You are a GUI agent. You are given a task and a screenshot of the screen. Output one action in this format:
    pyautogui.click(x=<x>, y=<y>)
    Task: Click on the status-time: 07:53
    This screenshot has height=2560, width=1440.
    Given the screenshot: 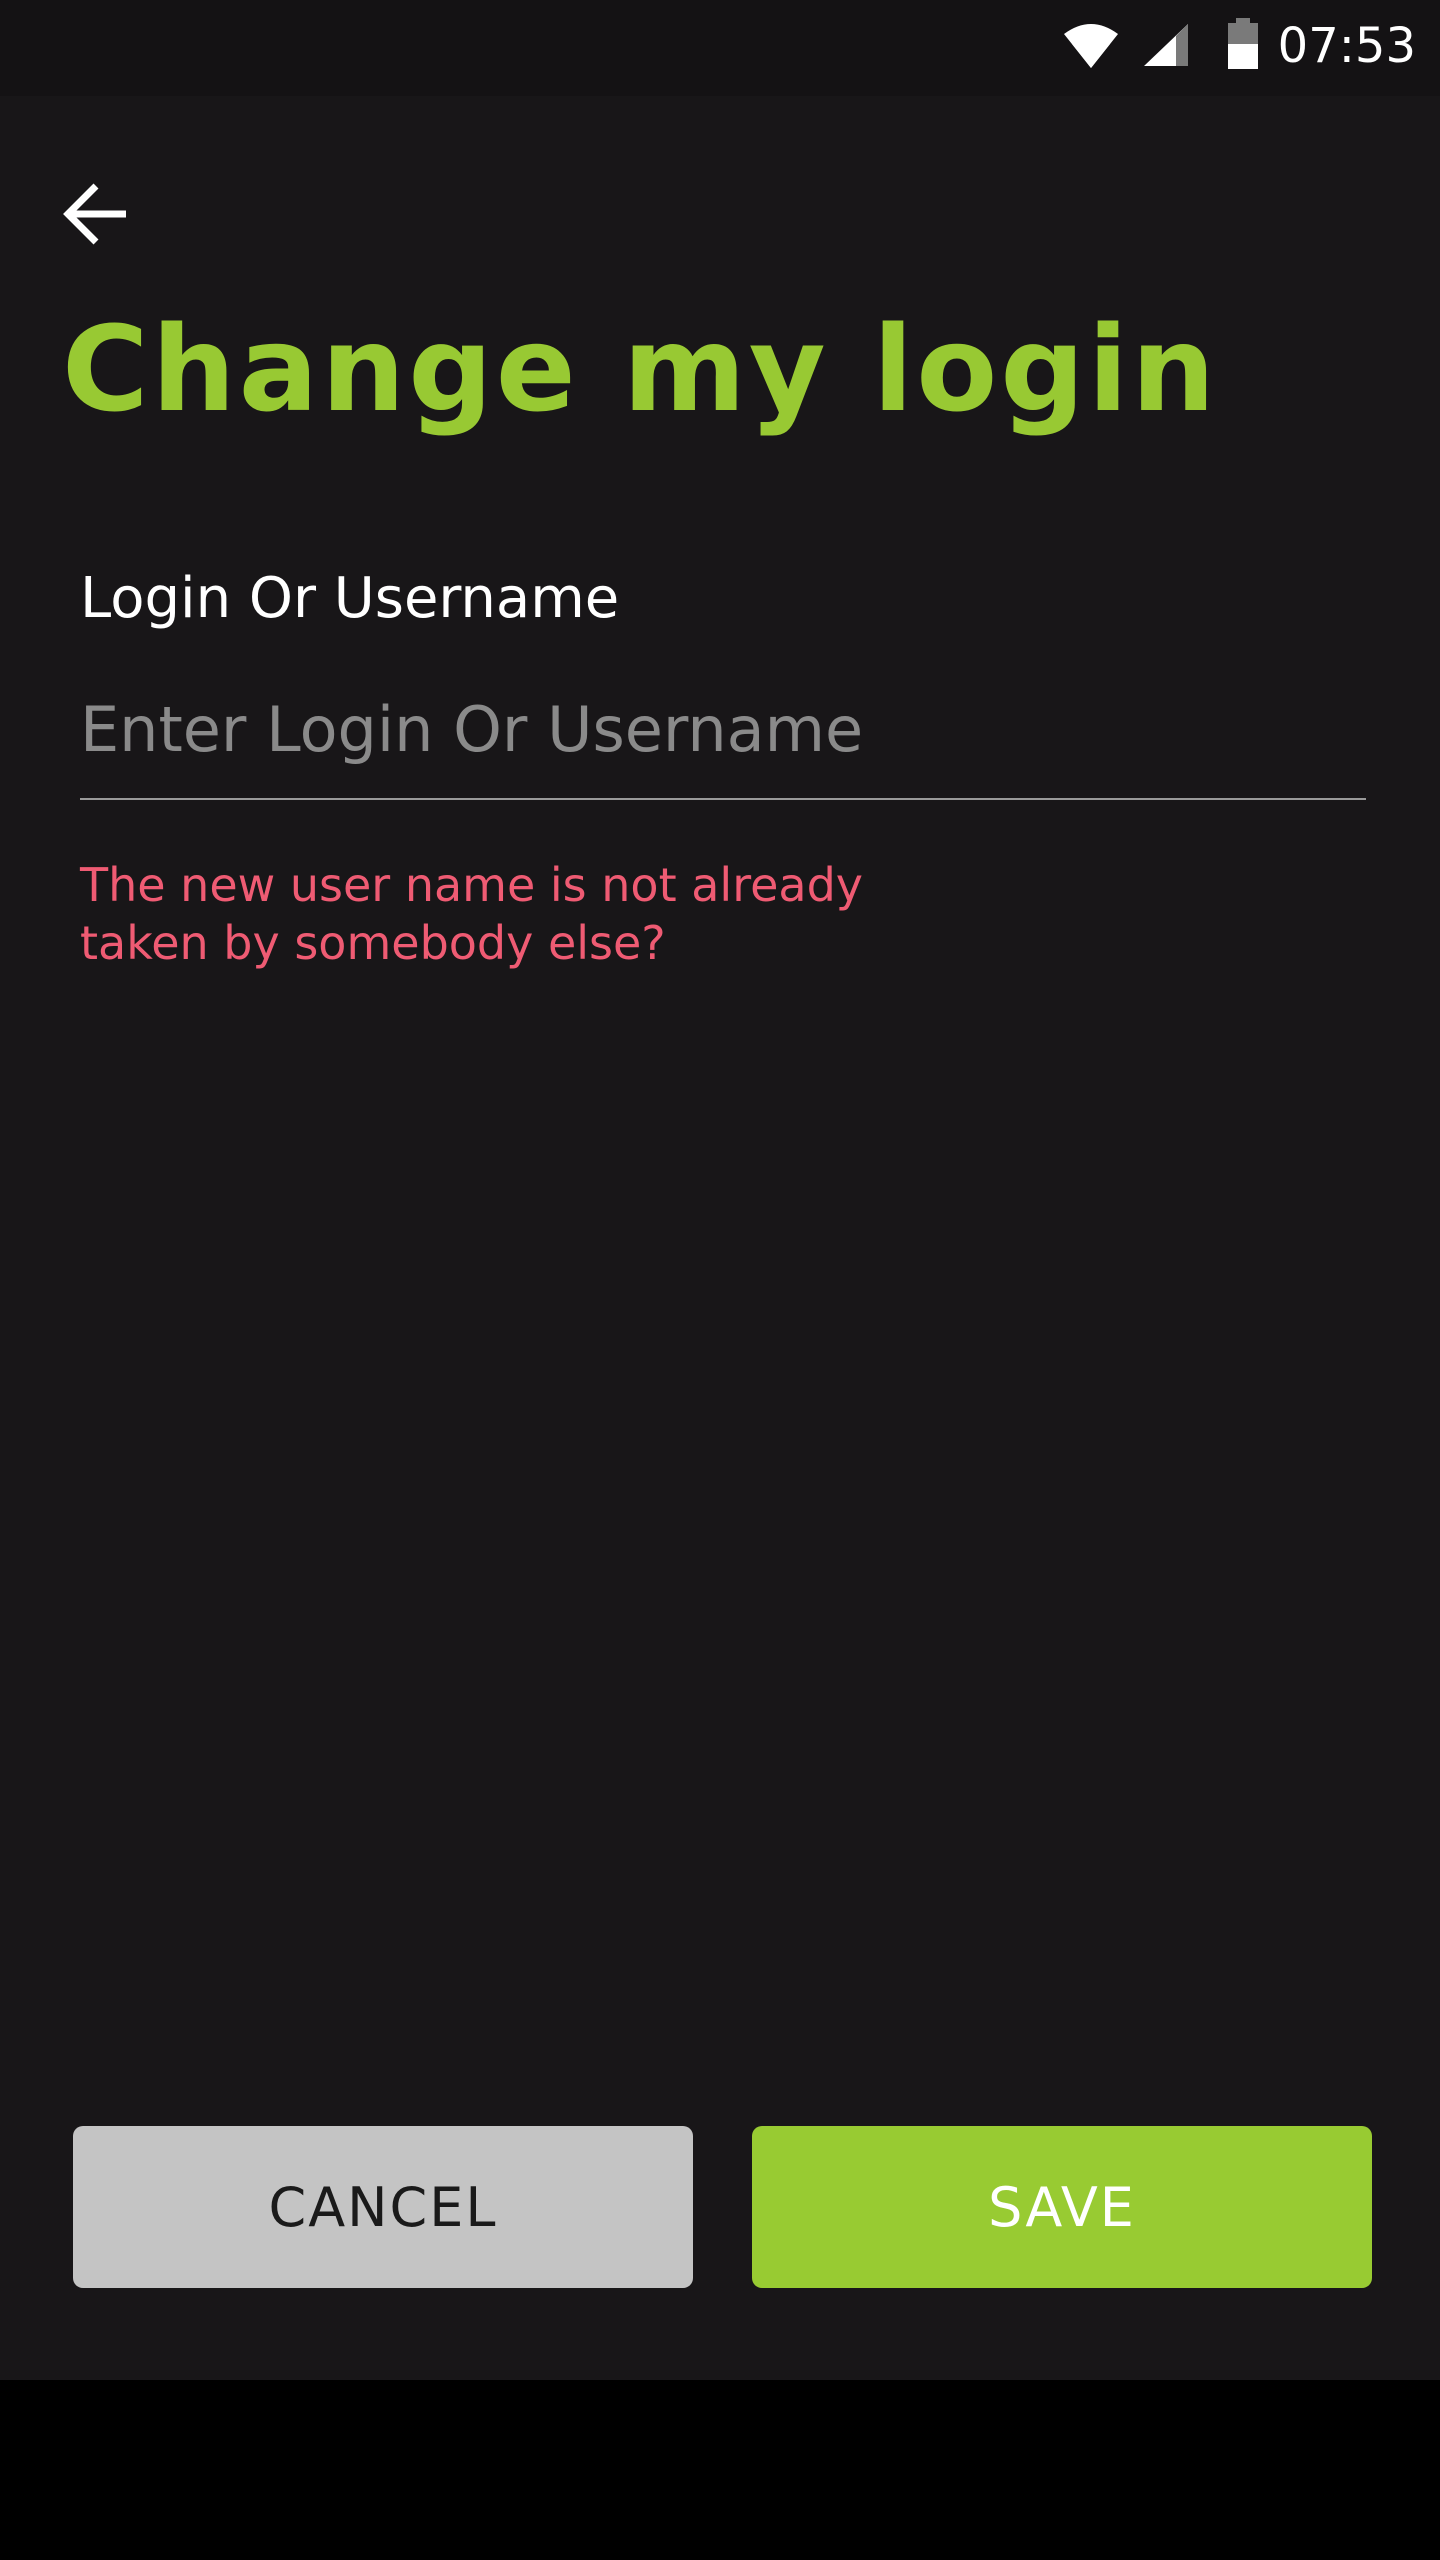 What is the action you would take?
    pyautogui.click(x=1346, y=46)
    